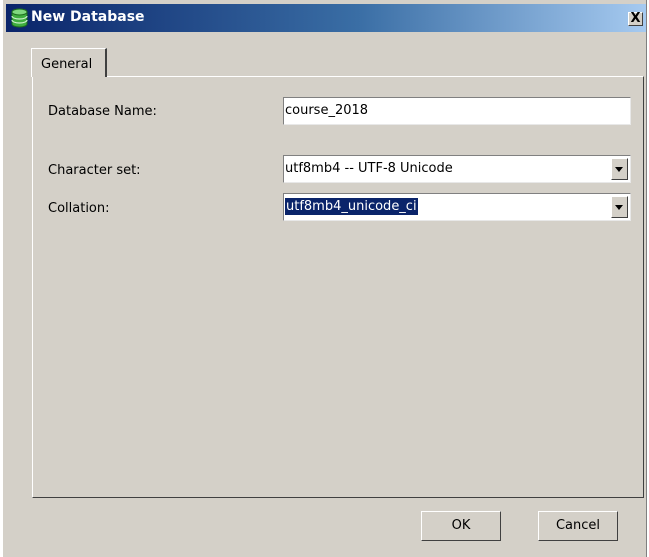 The width and height of the screenshot is (649, 557). What do you see at coordinates (94, 170) in the screenshot?
I see `character-set-label: Character set:` at bounding box center [94, 170].